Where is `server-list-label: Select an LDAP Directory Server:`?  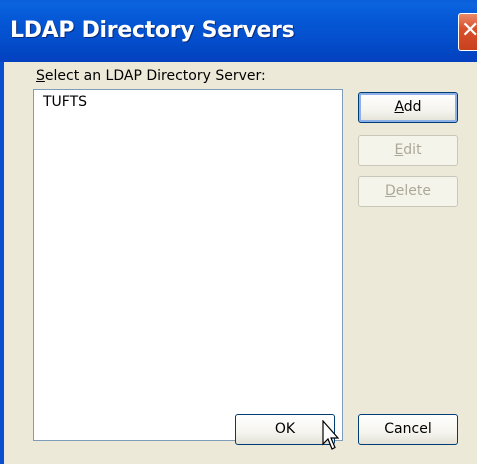 server-list-label: Select an LDAP Directory Server: is located at coordinates (151, 76).